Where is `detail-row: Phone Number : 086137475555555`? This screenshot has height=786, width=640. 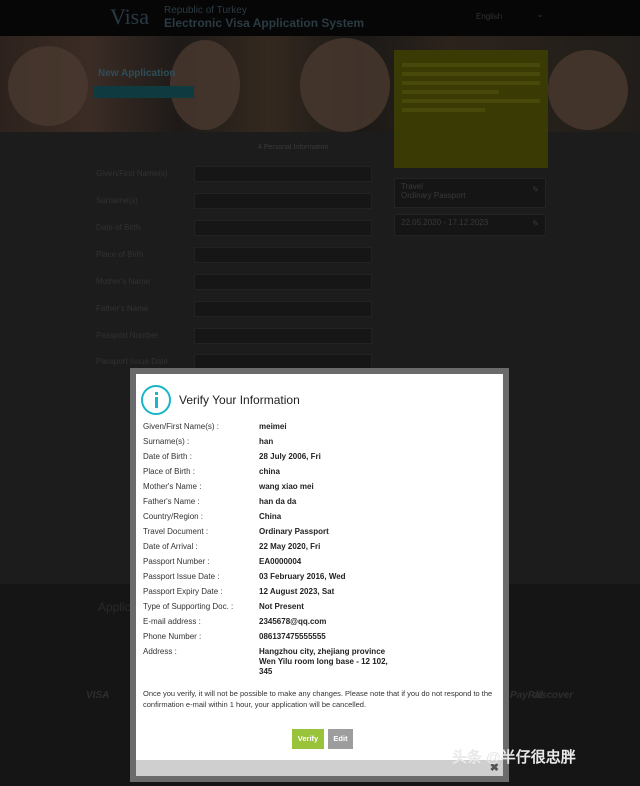 detail-row: Phone Number : 086137475555555 is located at coordinates (321, 637).